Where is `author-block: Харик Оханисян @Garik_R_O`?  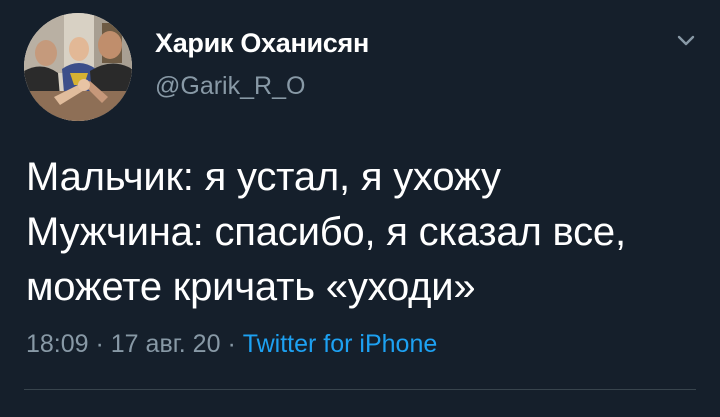 author-block: Харик Оханисян @Garik_R_O is located at coordinates (262, 64).